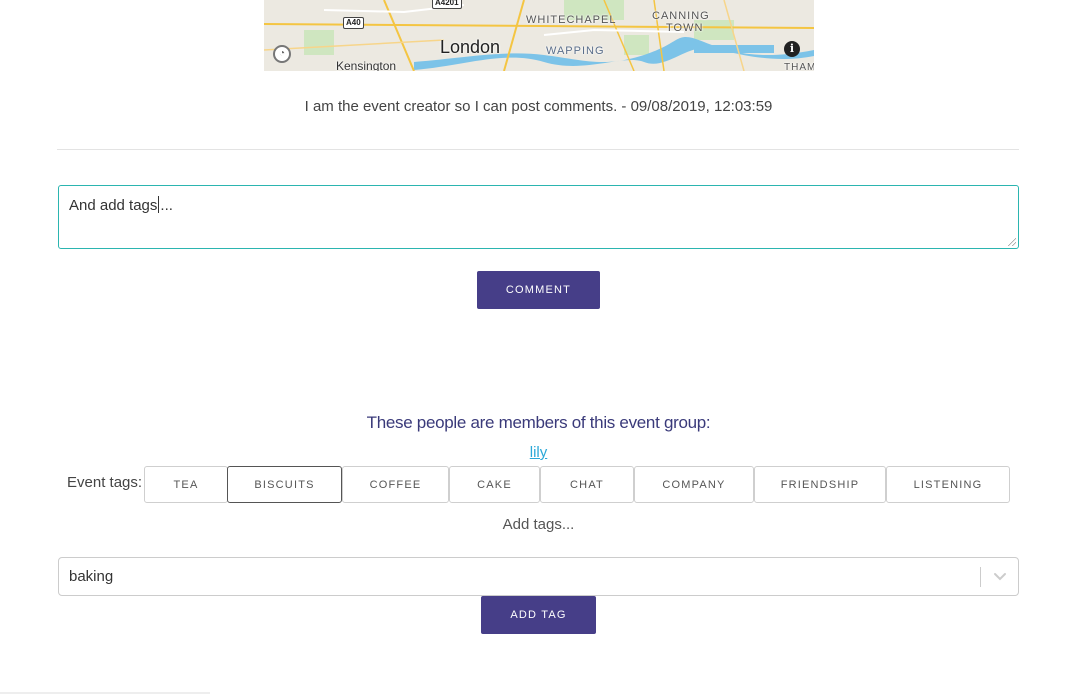 The height and width of the screenshot is (695, 1088). What do you see at coordinates (1000, 576) in the screenshot?
I see `chevron-down-icon` at bounding box center [1000, 576].